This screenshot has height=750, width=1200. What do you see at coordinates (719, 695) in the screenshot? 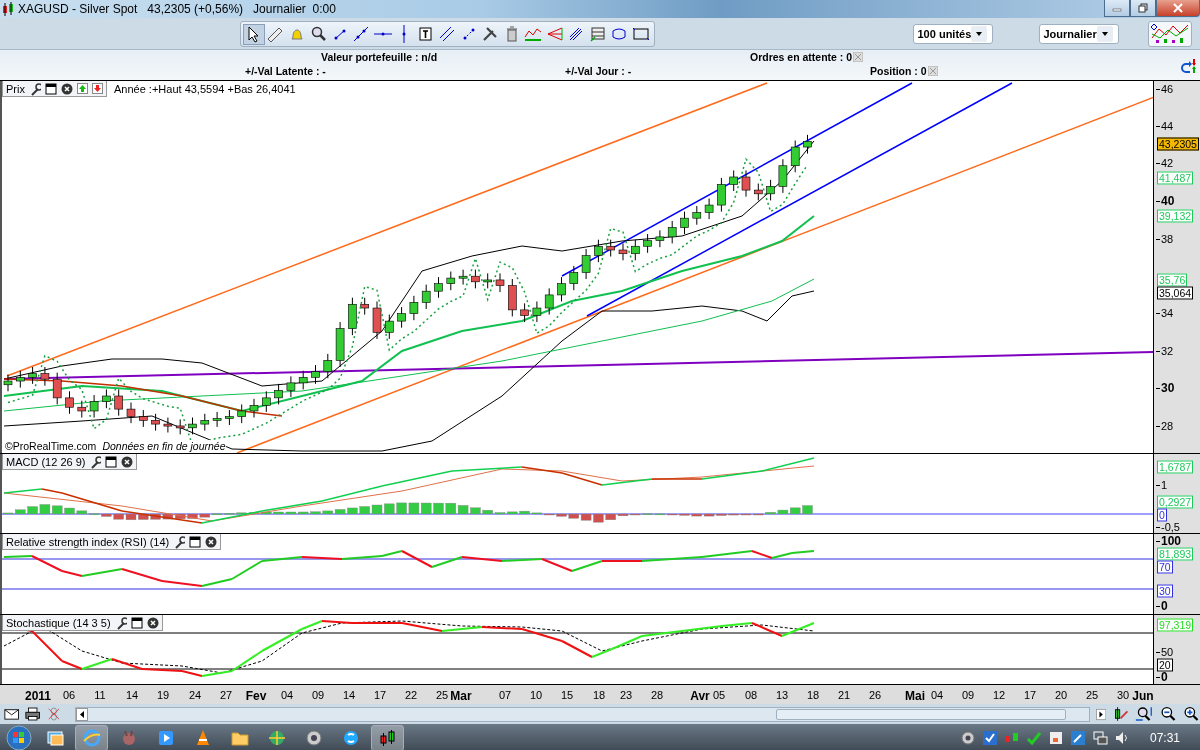
I see `axis-label: 05` at bounding box center [719, 695].